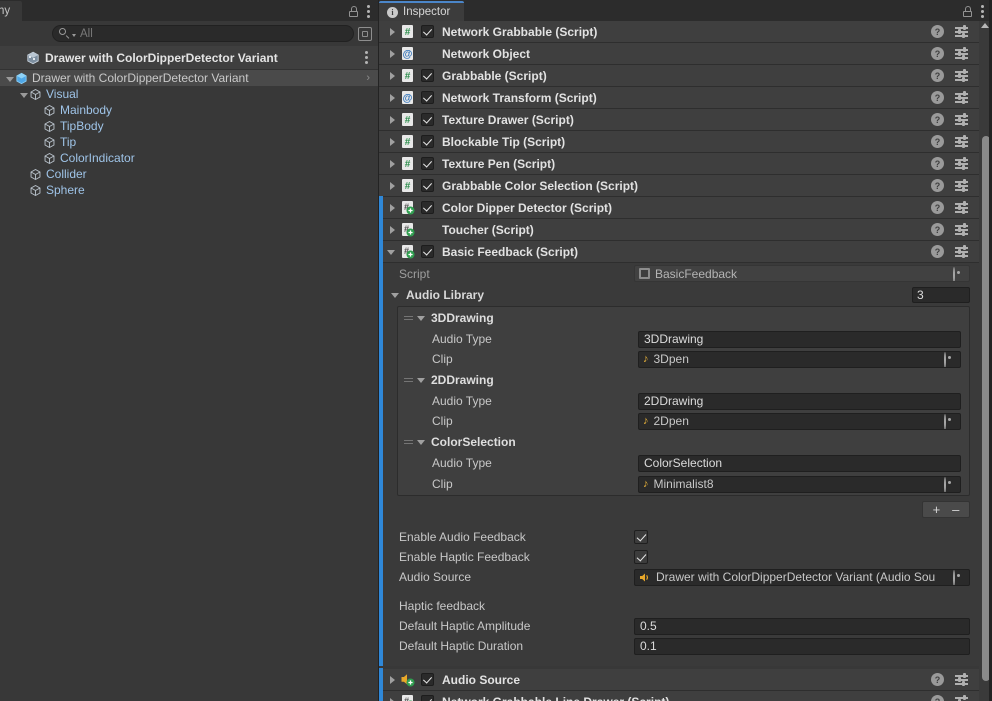  I want to click on audio-library-size-field: 3, so click(941, 295).